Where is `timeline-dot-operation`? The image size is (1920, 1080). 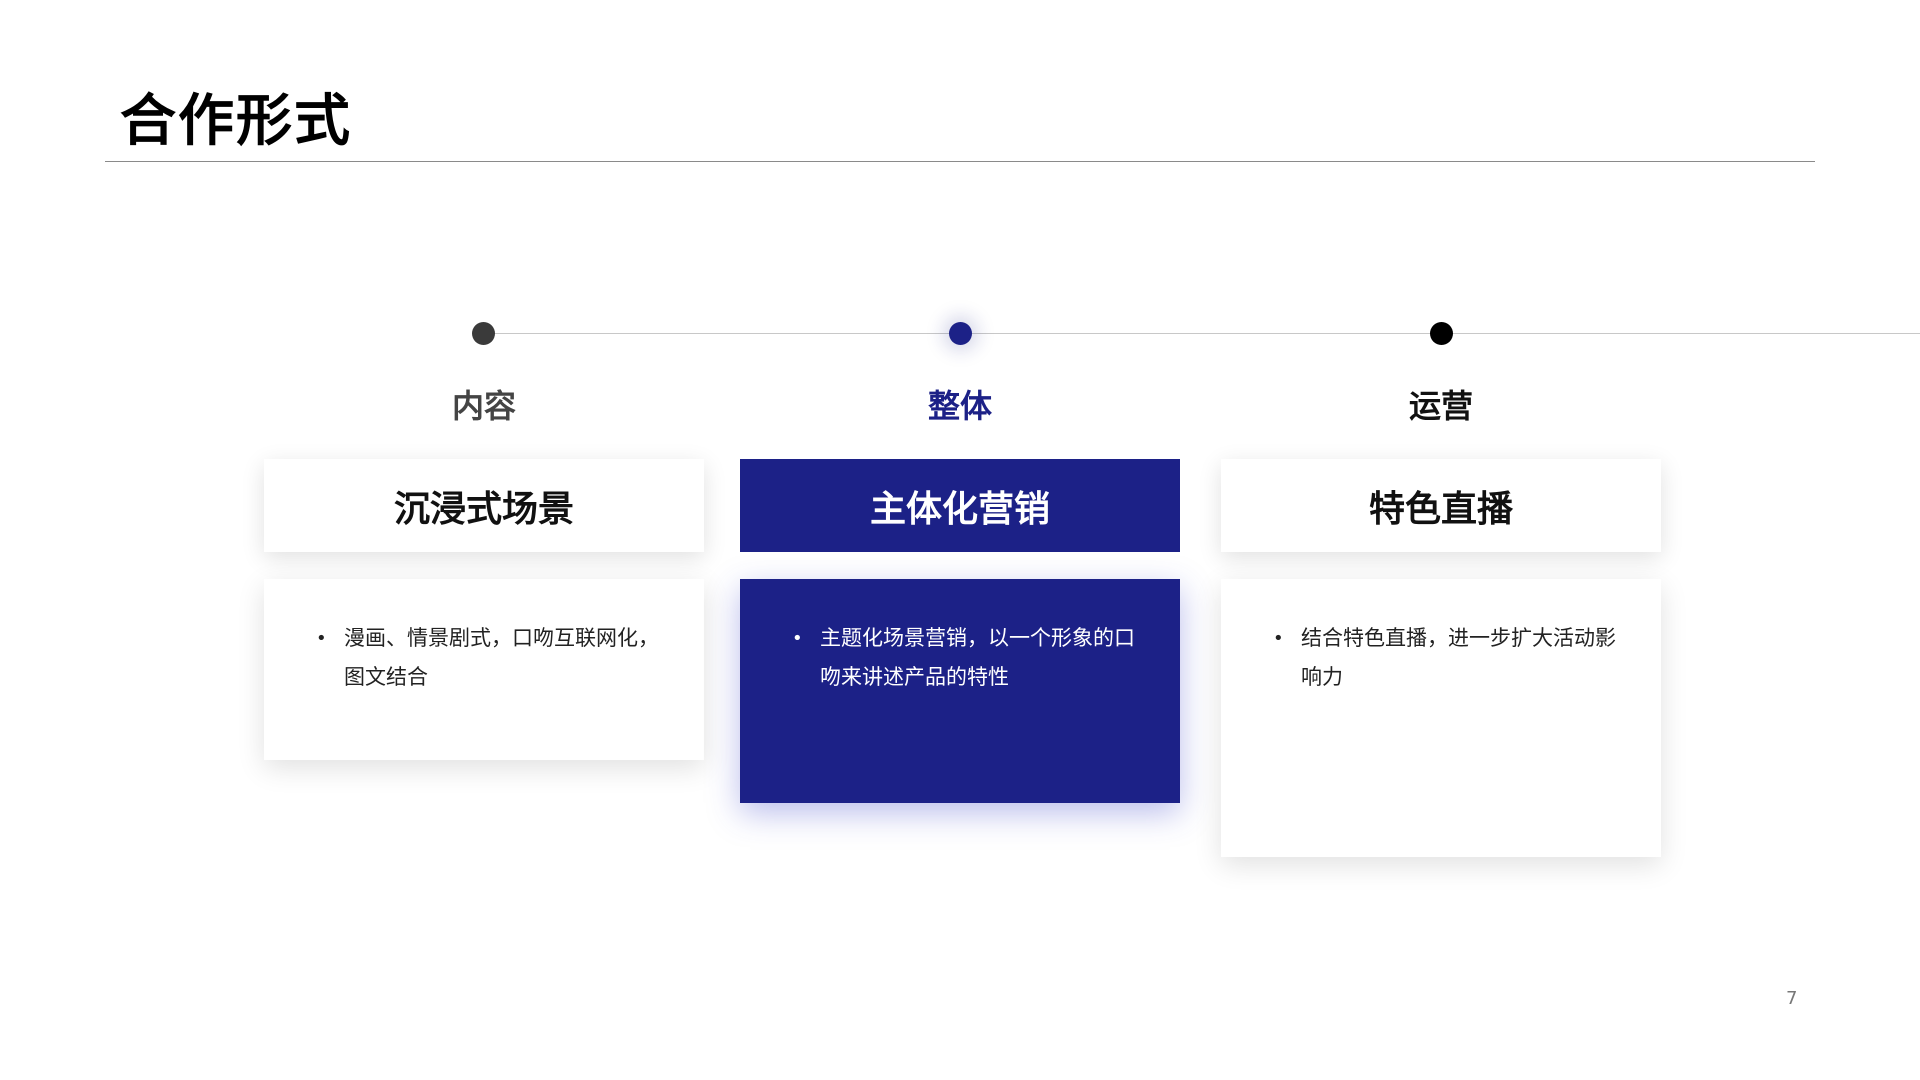 timeline-dot-operation is located at coordinates (1441, 333).